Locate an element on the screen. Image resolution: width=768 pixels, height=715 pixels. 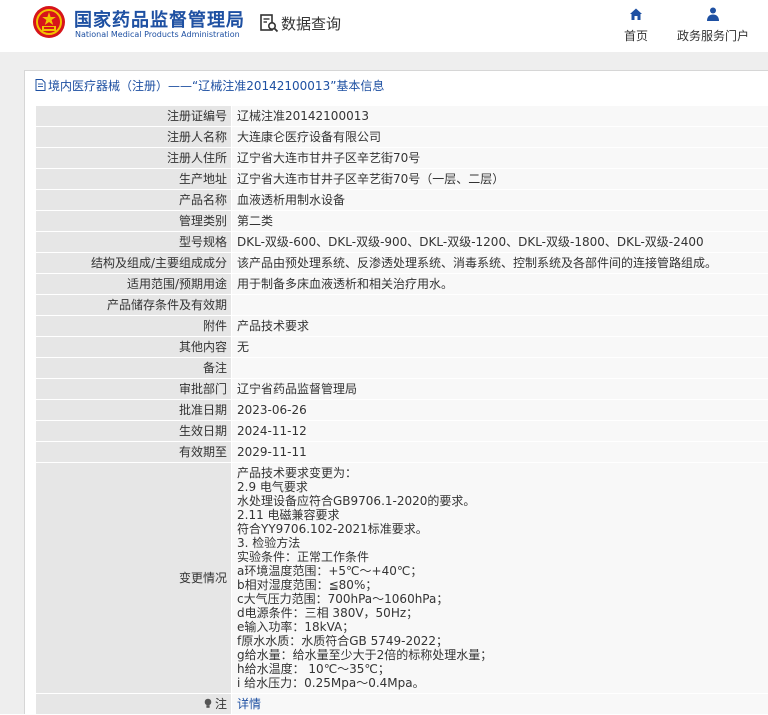
field-label: 适用范围/预期用途 is located at coordinates (134, 284).